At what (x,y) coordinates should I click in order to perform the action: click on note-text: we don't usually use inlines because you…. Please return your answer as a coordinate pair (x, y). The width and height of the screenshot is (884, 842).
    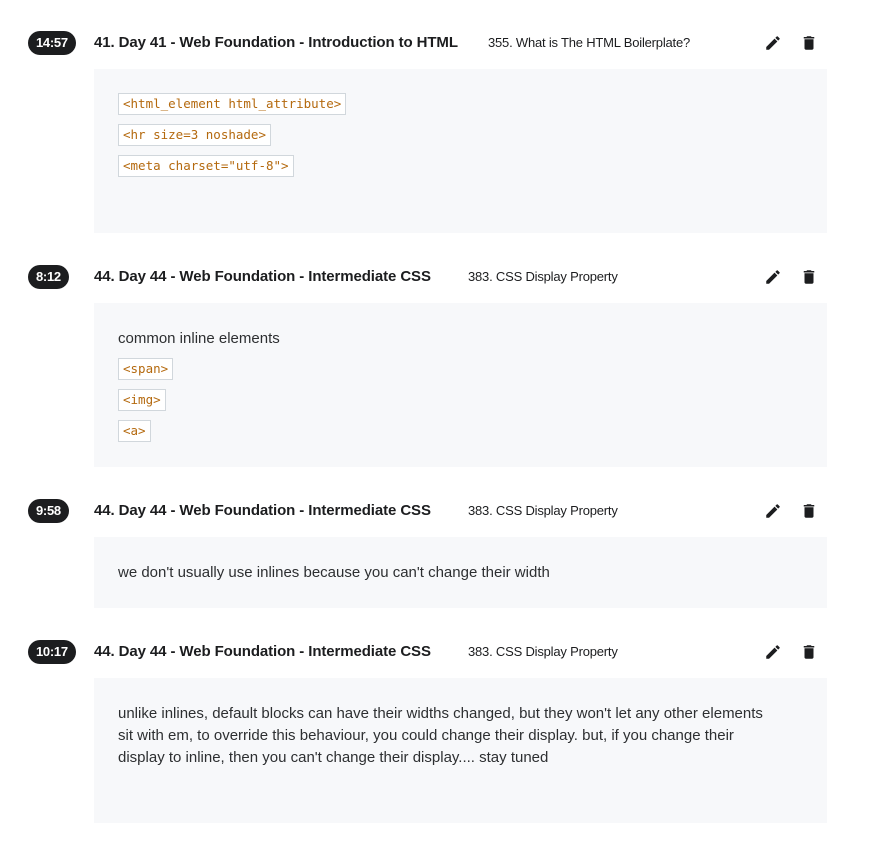
    Looking at the image, I should click on (334, 572).